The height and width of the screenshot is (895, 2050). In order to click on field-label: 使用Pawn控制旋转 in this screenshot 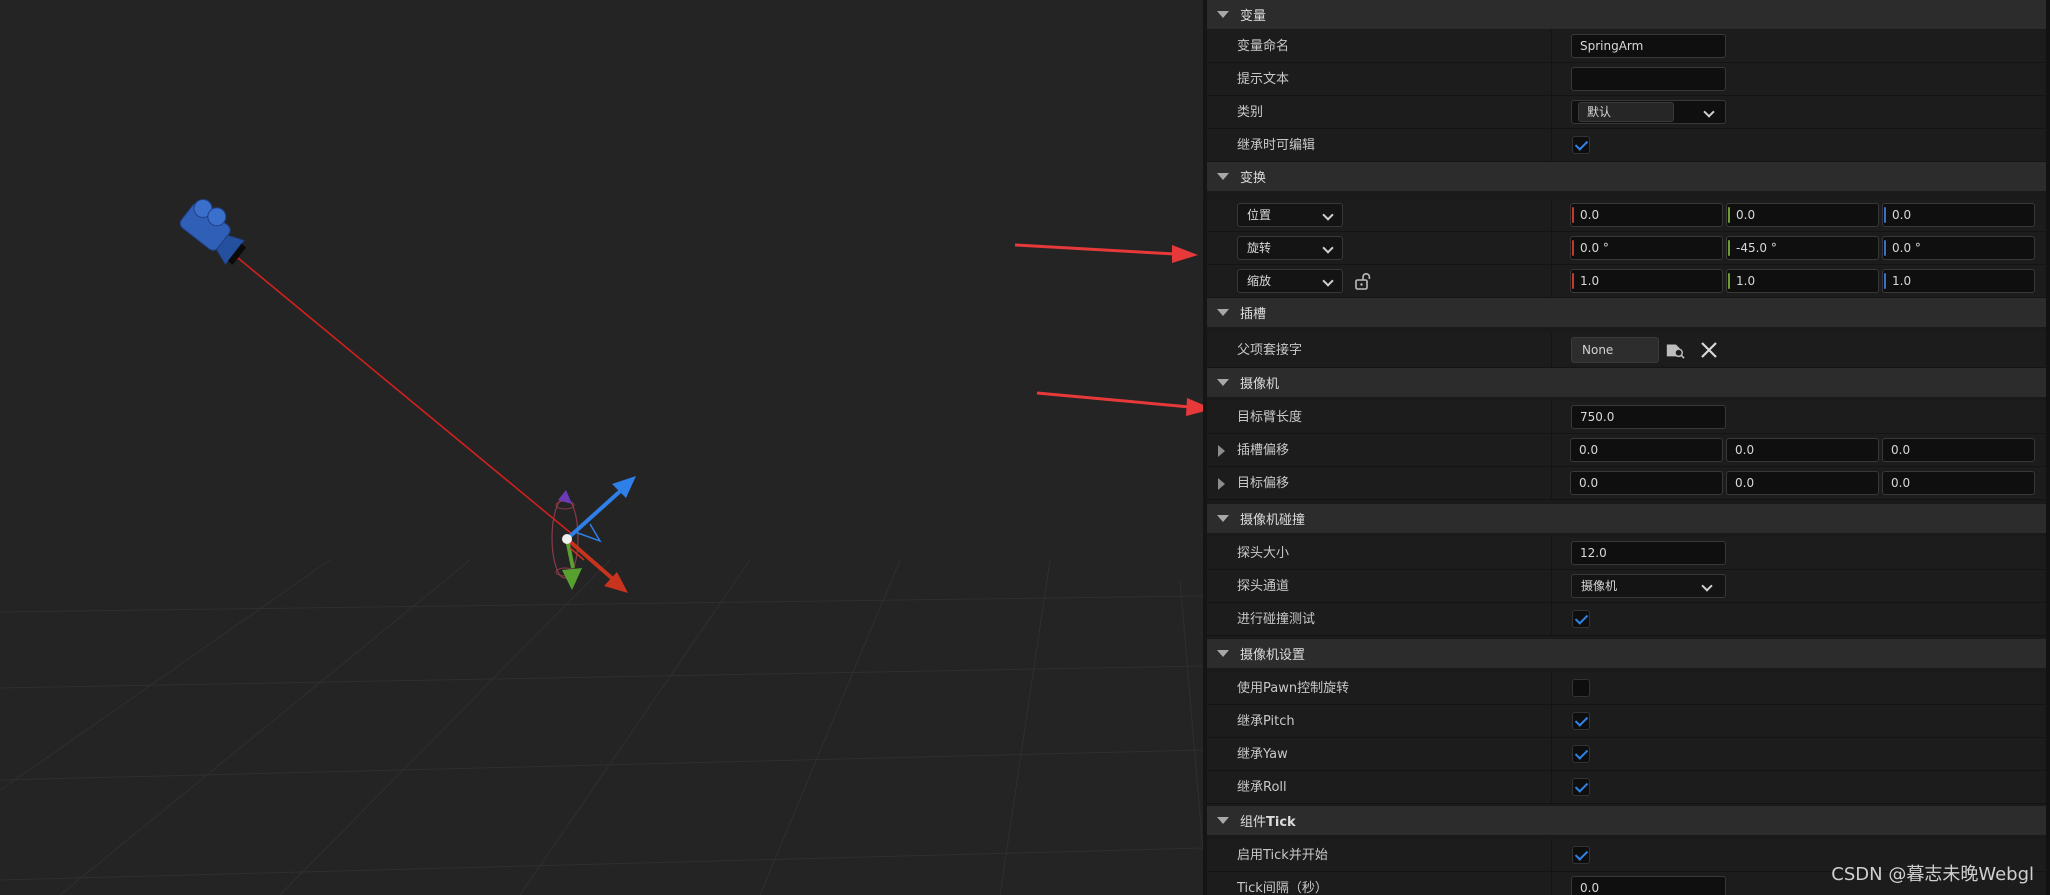, I will do `click(1293, 688)`.